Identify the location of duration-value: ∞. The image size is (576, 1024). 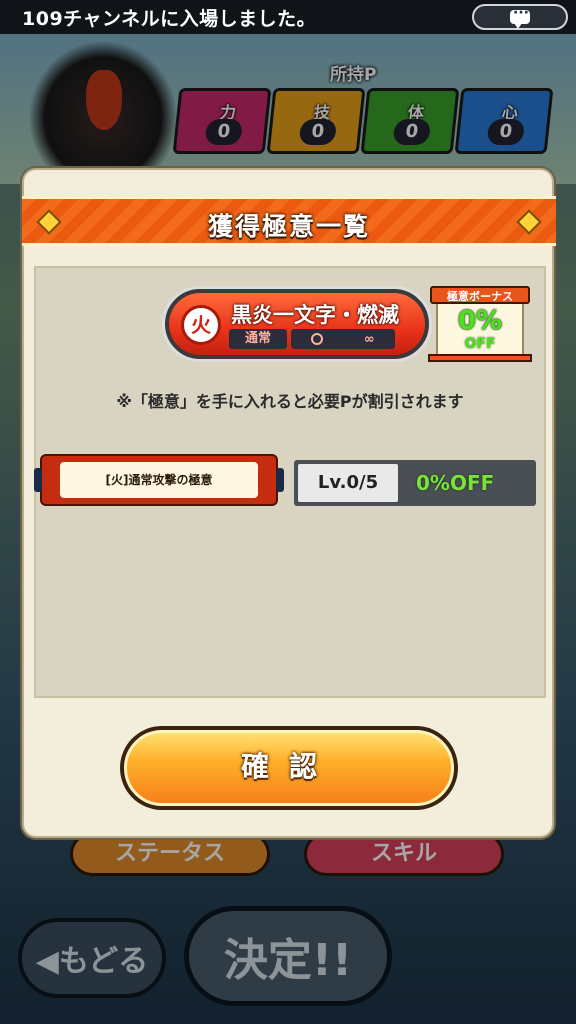
(369, 339).